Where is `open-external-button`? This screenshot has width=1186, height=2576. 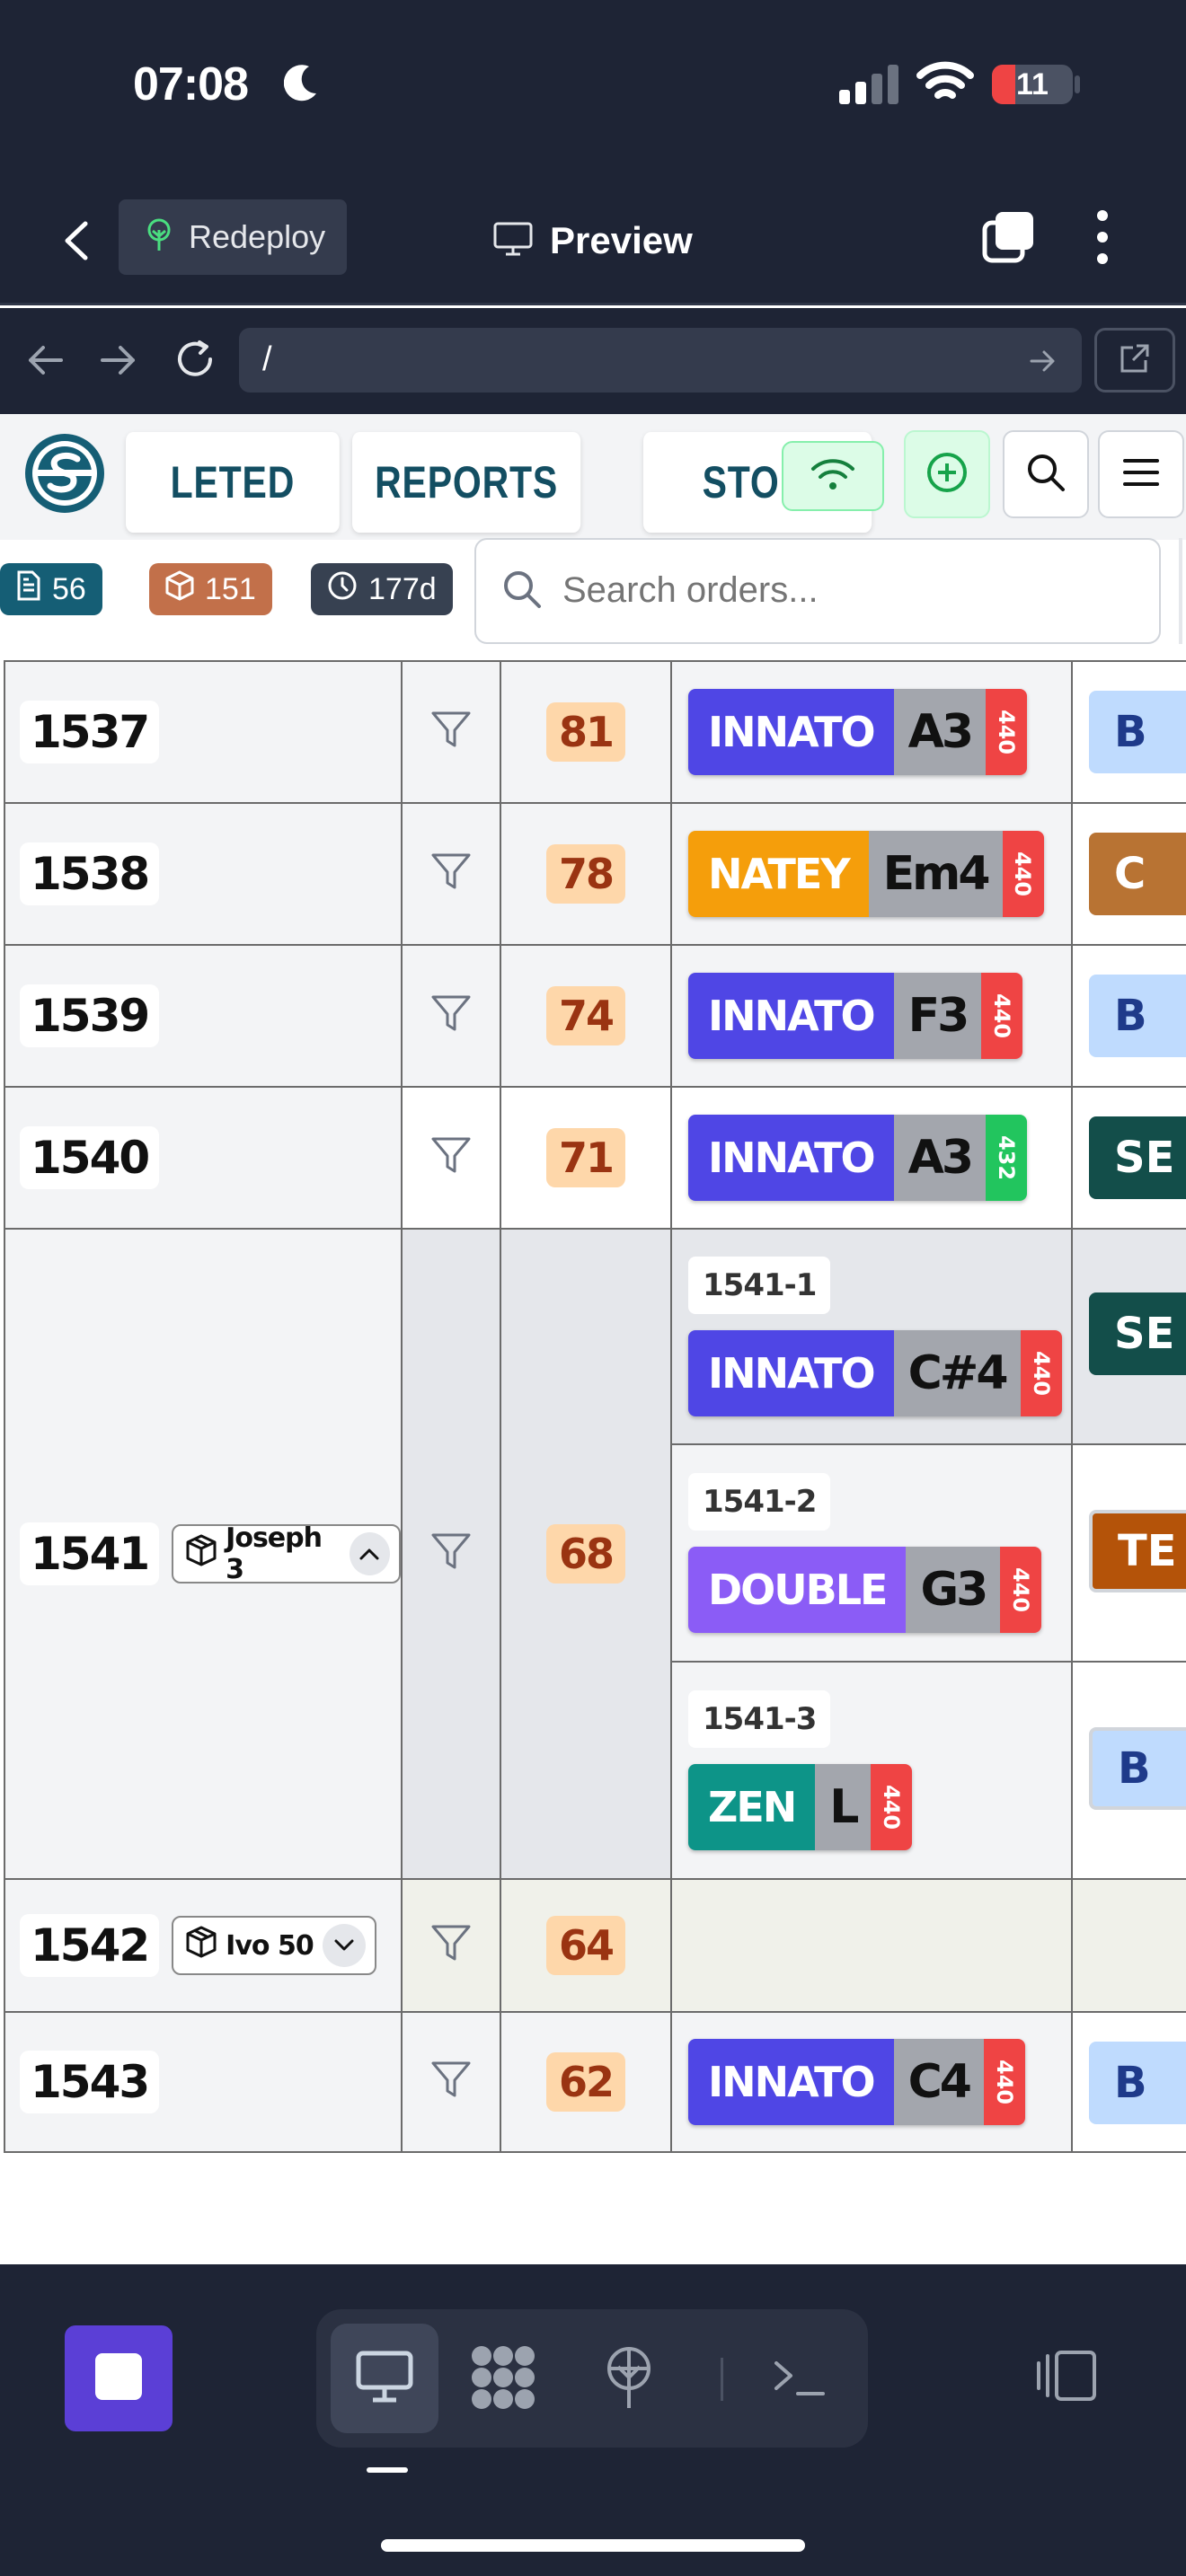 open-external-button is located at coordinates (1134, 360).